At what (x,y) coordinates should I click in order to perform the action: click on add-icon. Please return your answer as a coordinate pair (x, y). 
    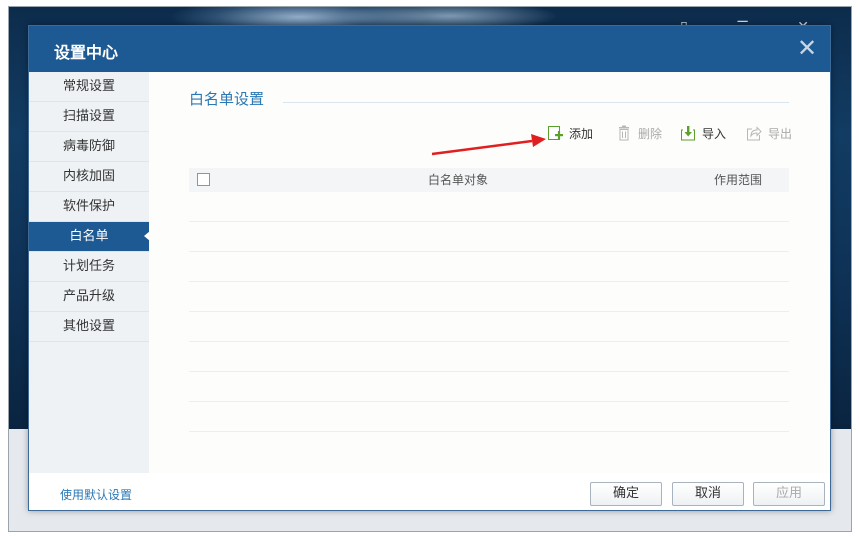
    Looking at the image, I should click on (555, 133).